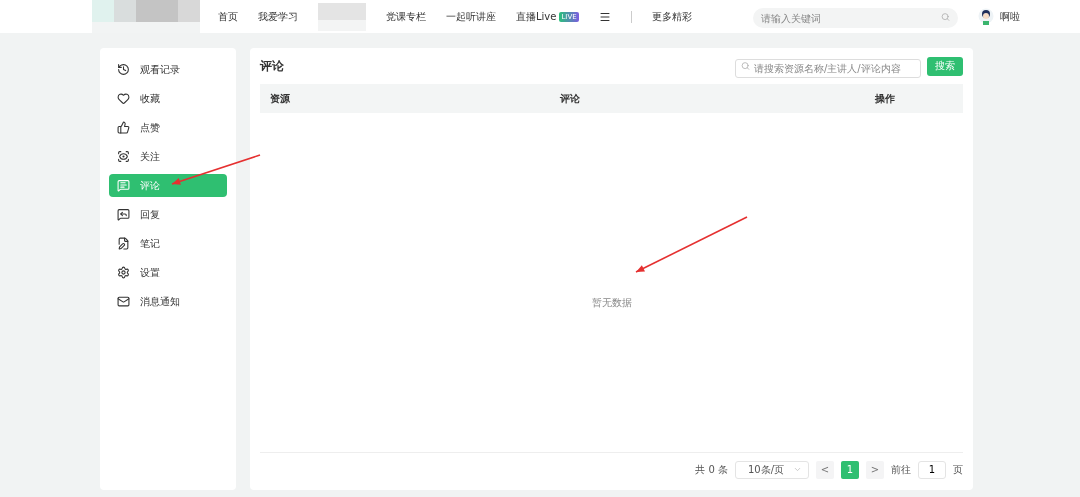  What do you see at coordinates (150, 185) in the screenshot?
I see `sidebar-label: 评论` at bounding box center [150, 185].